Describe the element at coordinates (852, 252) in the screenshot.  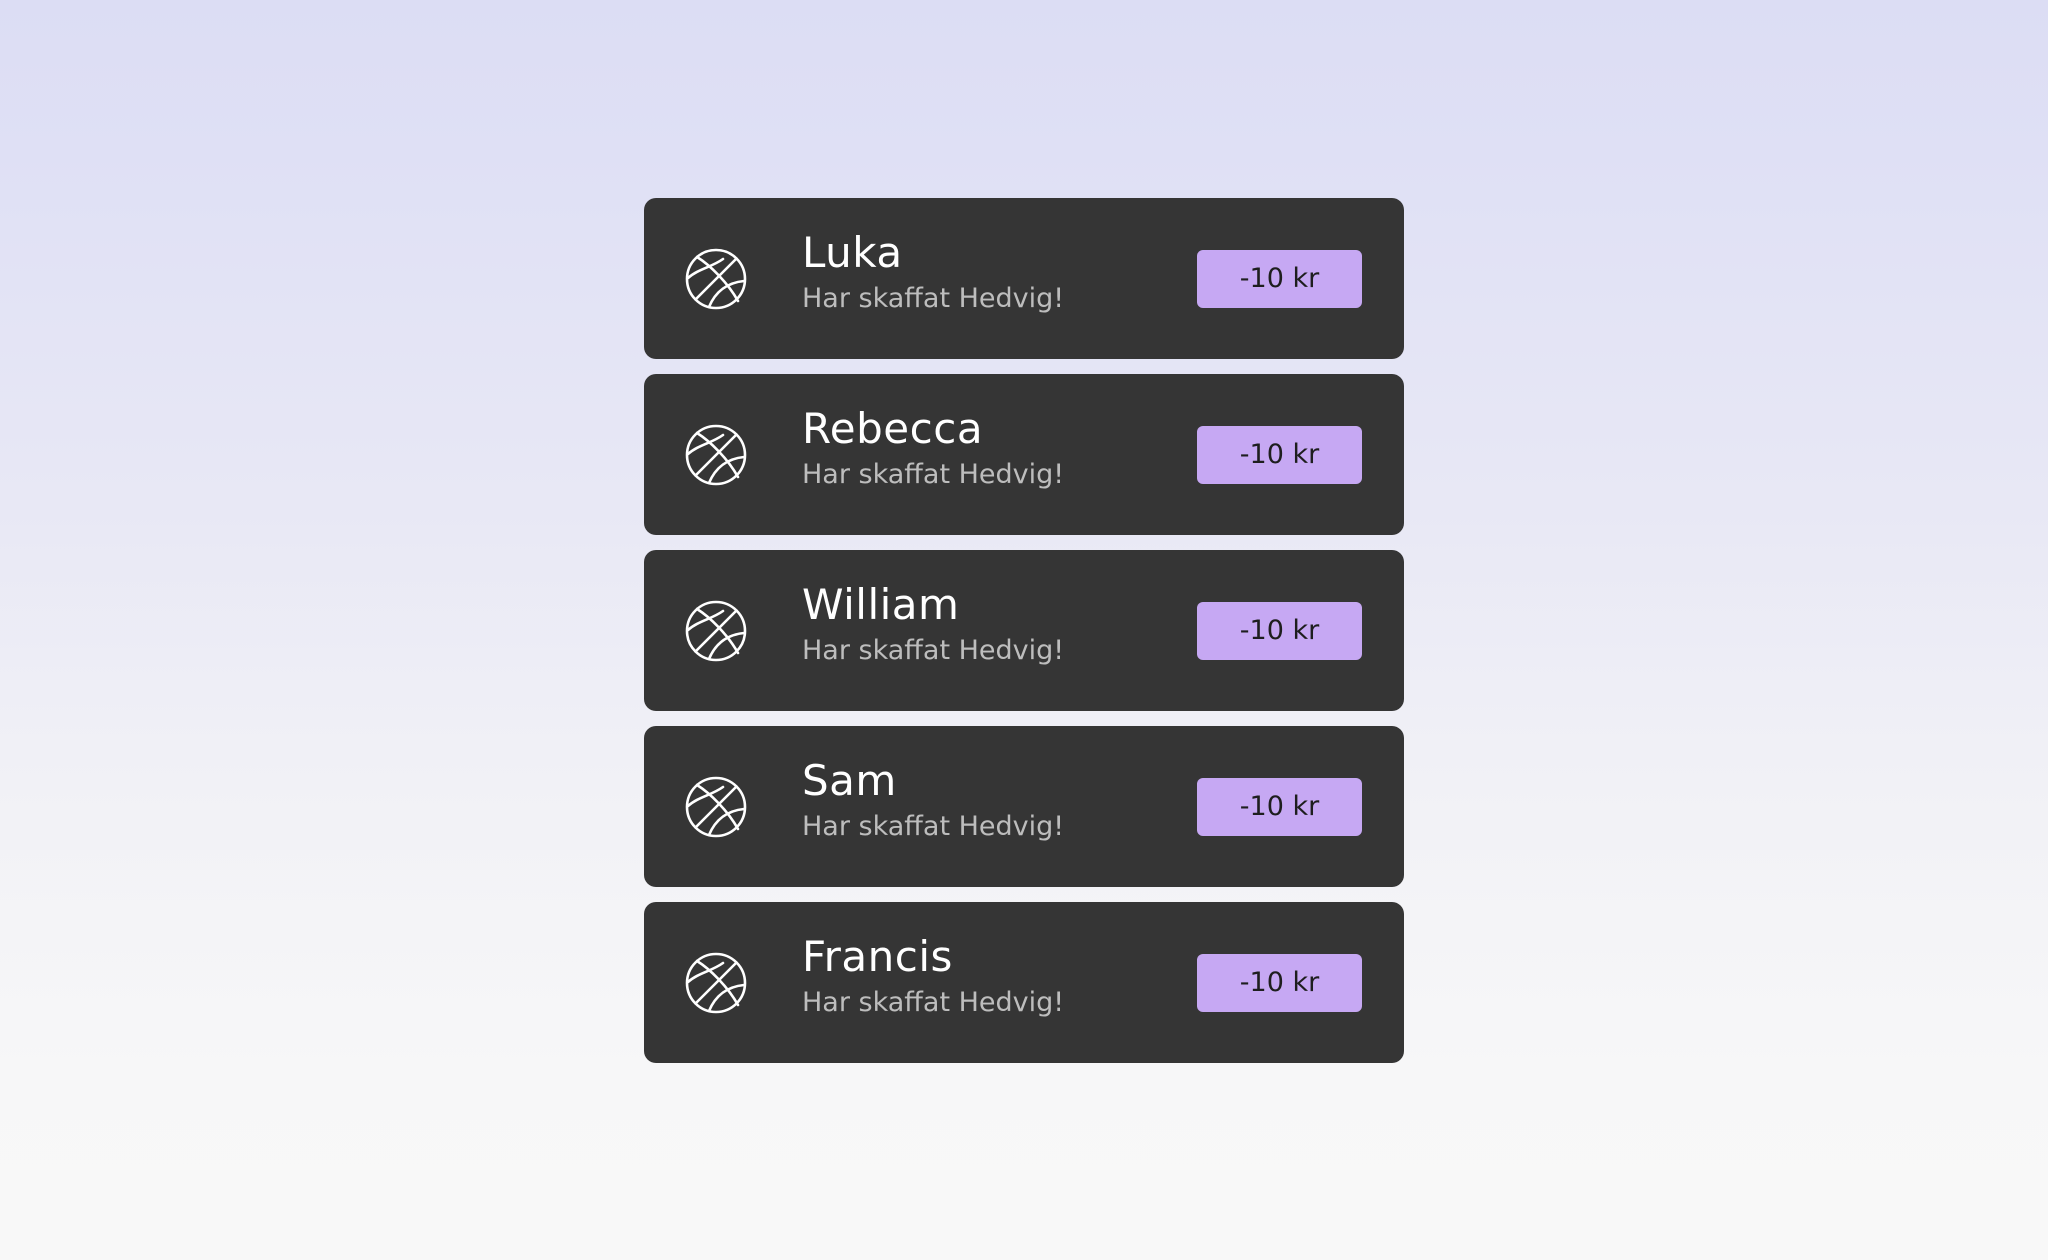
I see `member-name: Luka` at that location.